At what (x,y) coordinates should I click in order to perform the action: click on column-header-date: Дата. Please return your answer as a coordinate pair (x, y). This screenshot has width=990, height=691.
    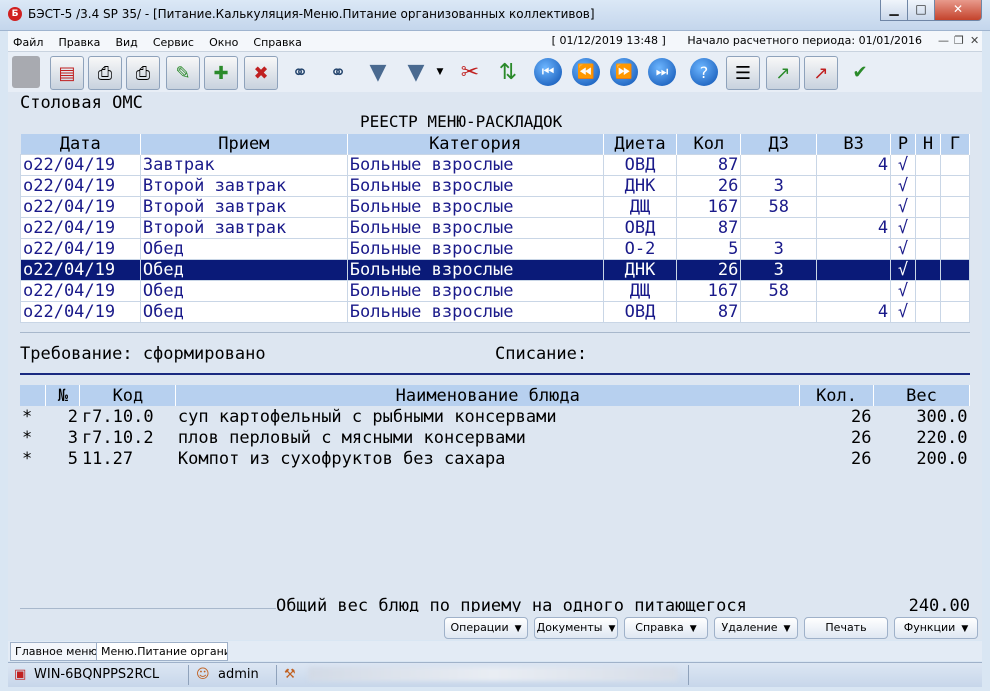
    Looking at the image, I should click on (80, 144).